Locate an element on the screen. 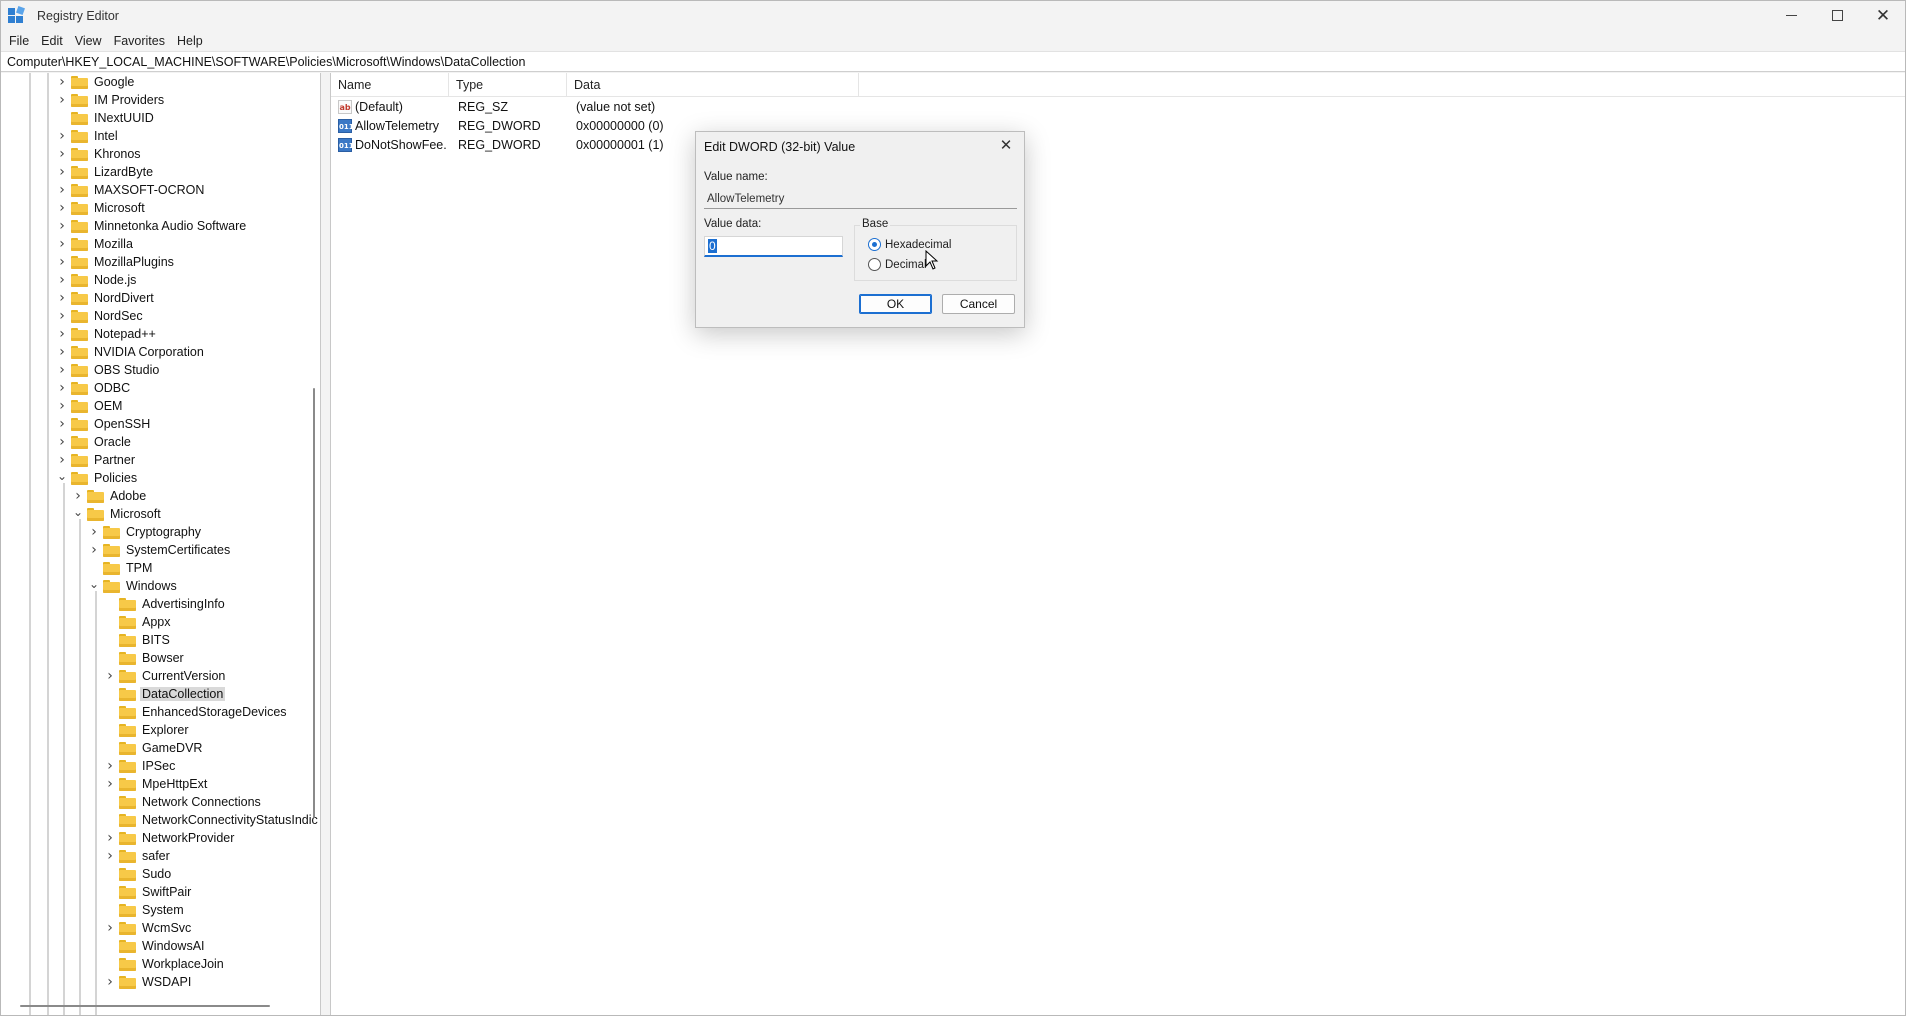  tree-node: NetworkConnectivityStatusIndic is located at coordinates (212, 820).